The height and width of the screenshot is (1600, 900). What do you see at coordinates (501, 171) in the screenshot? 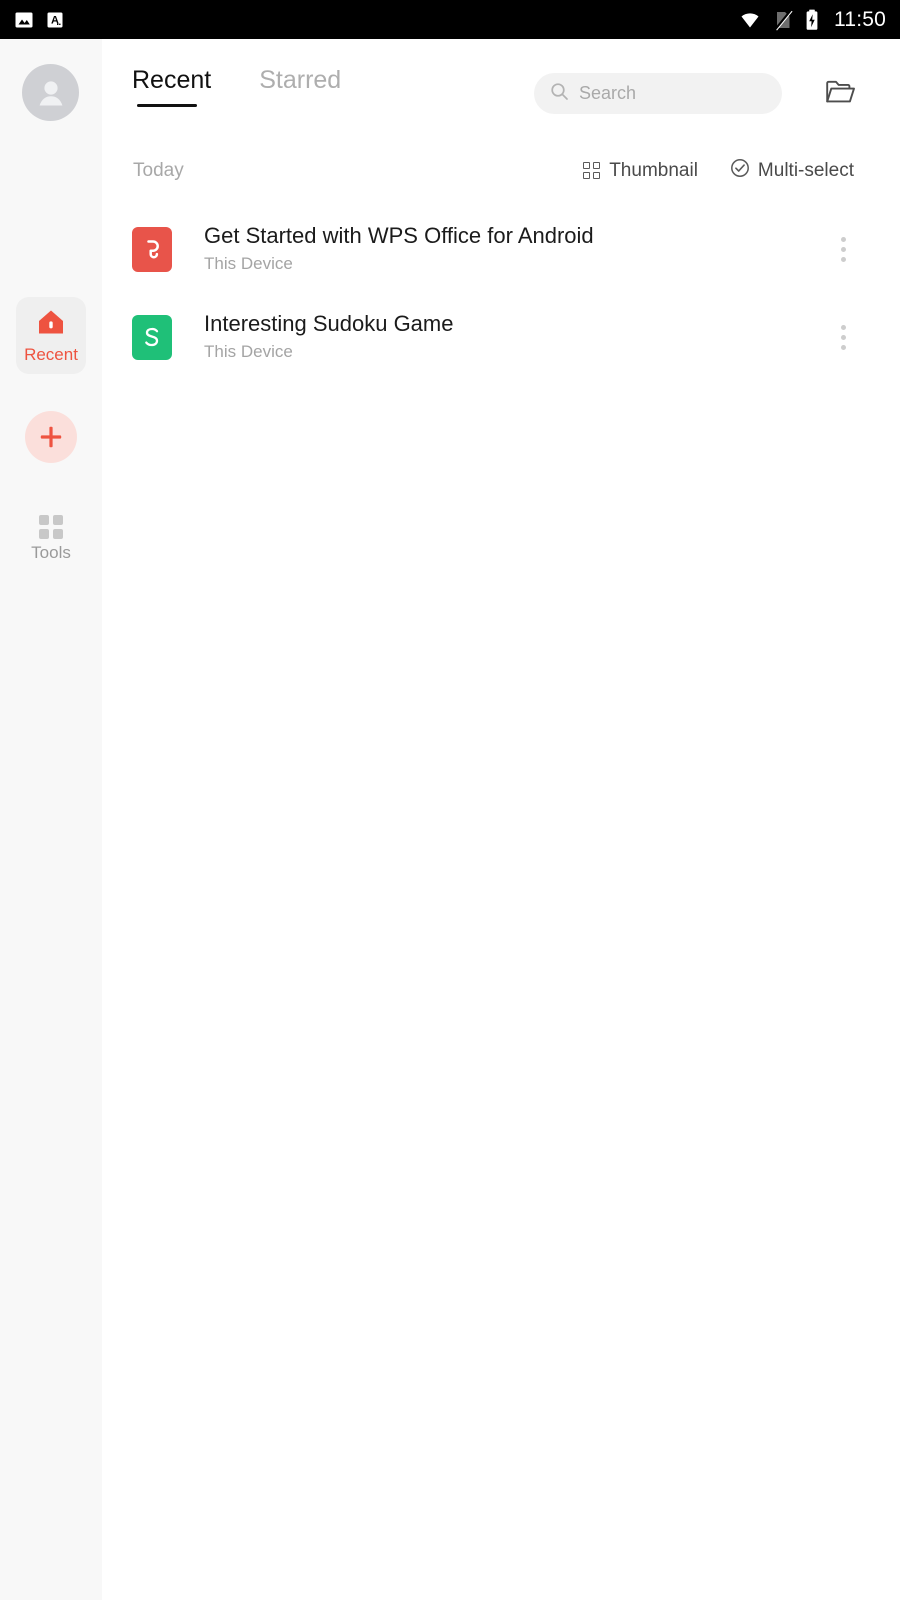
I see `section-header: Today Thumbnail Multi-select` at bounding box center [501, 171].